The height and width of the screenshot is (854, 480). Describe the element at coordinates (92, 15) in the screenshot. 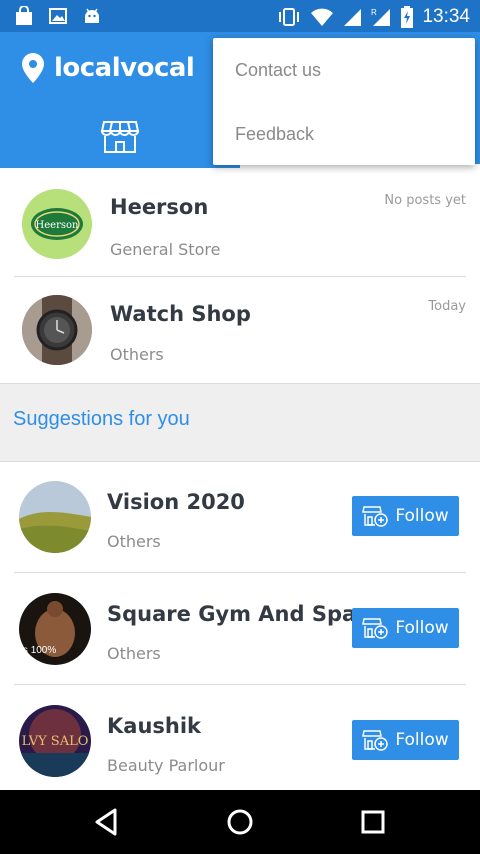

I see `android-icon` at that location.